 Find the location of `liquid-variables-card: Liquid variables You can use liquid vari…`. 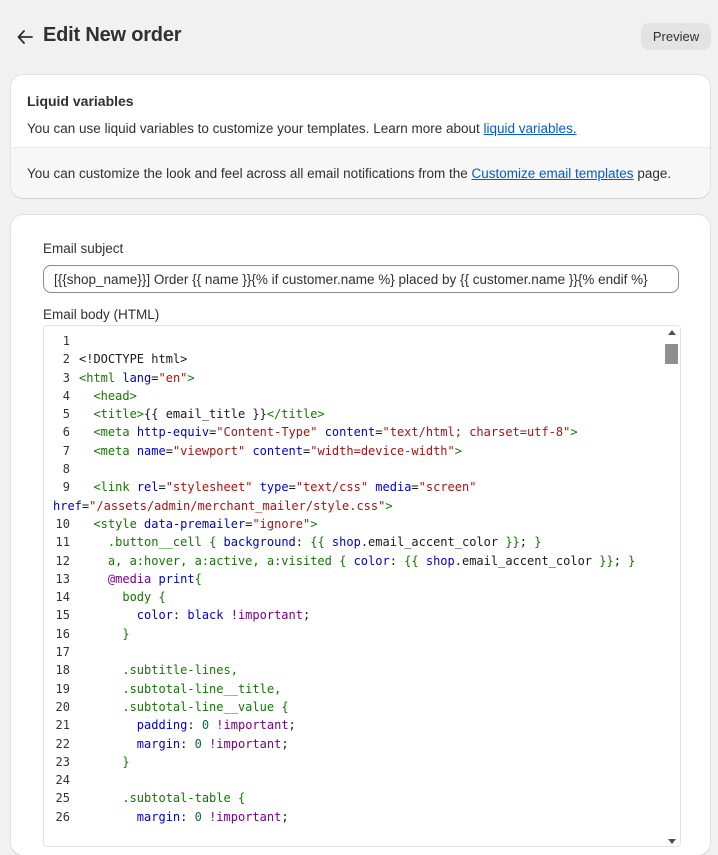

liquid-variables-card: Liquid variables You can use liquid vari… is located at coordinates (360, 136).